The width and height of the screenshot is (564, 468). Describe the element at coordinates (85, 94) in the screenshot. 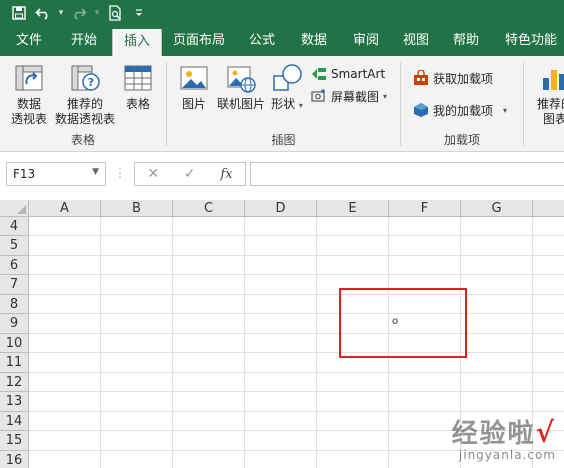

I see `recommended-pivot-button: ? 推荐的 数据透视表` at that location.